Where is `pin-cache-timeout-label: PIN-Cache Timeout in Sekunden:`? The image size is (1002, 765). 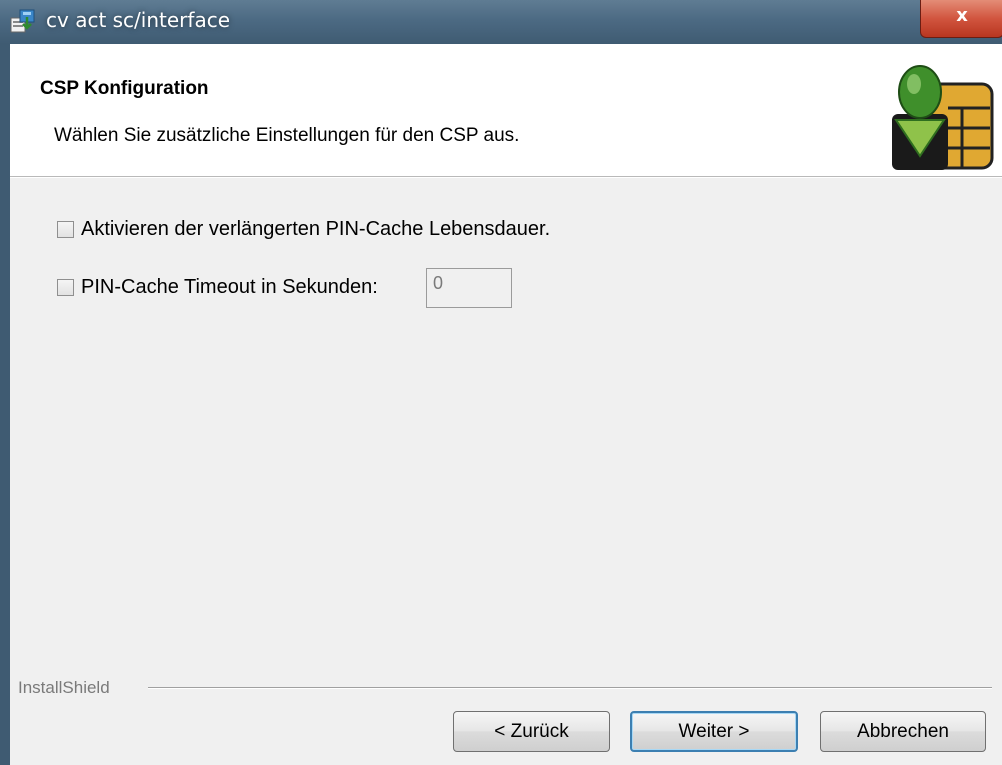
pin-cache-timeout-label: PIN-Cache Timeout in Sekunden: is located at coordinates (229, 287).